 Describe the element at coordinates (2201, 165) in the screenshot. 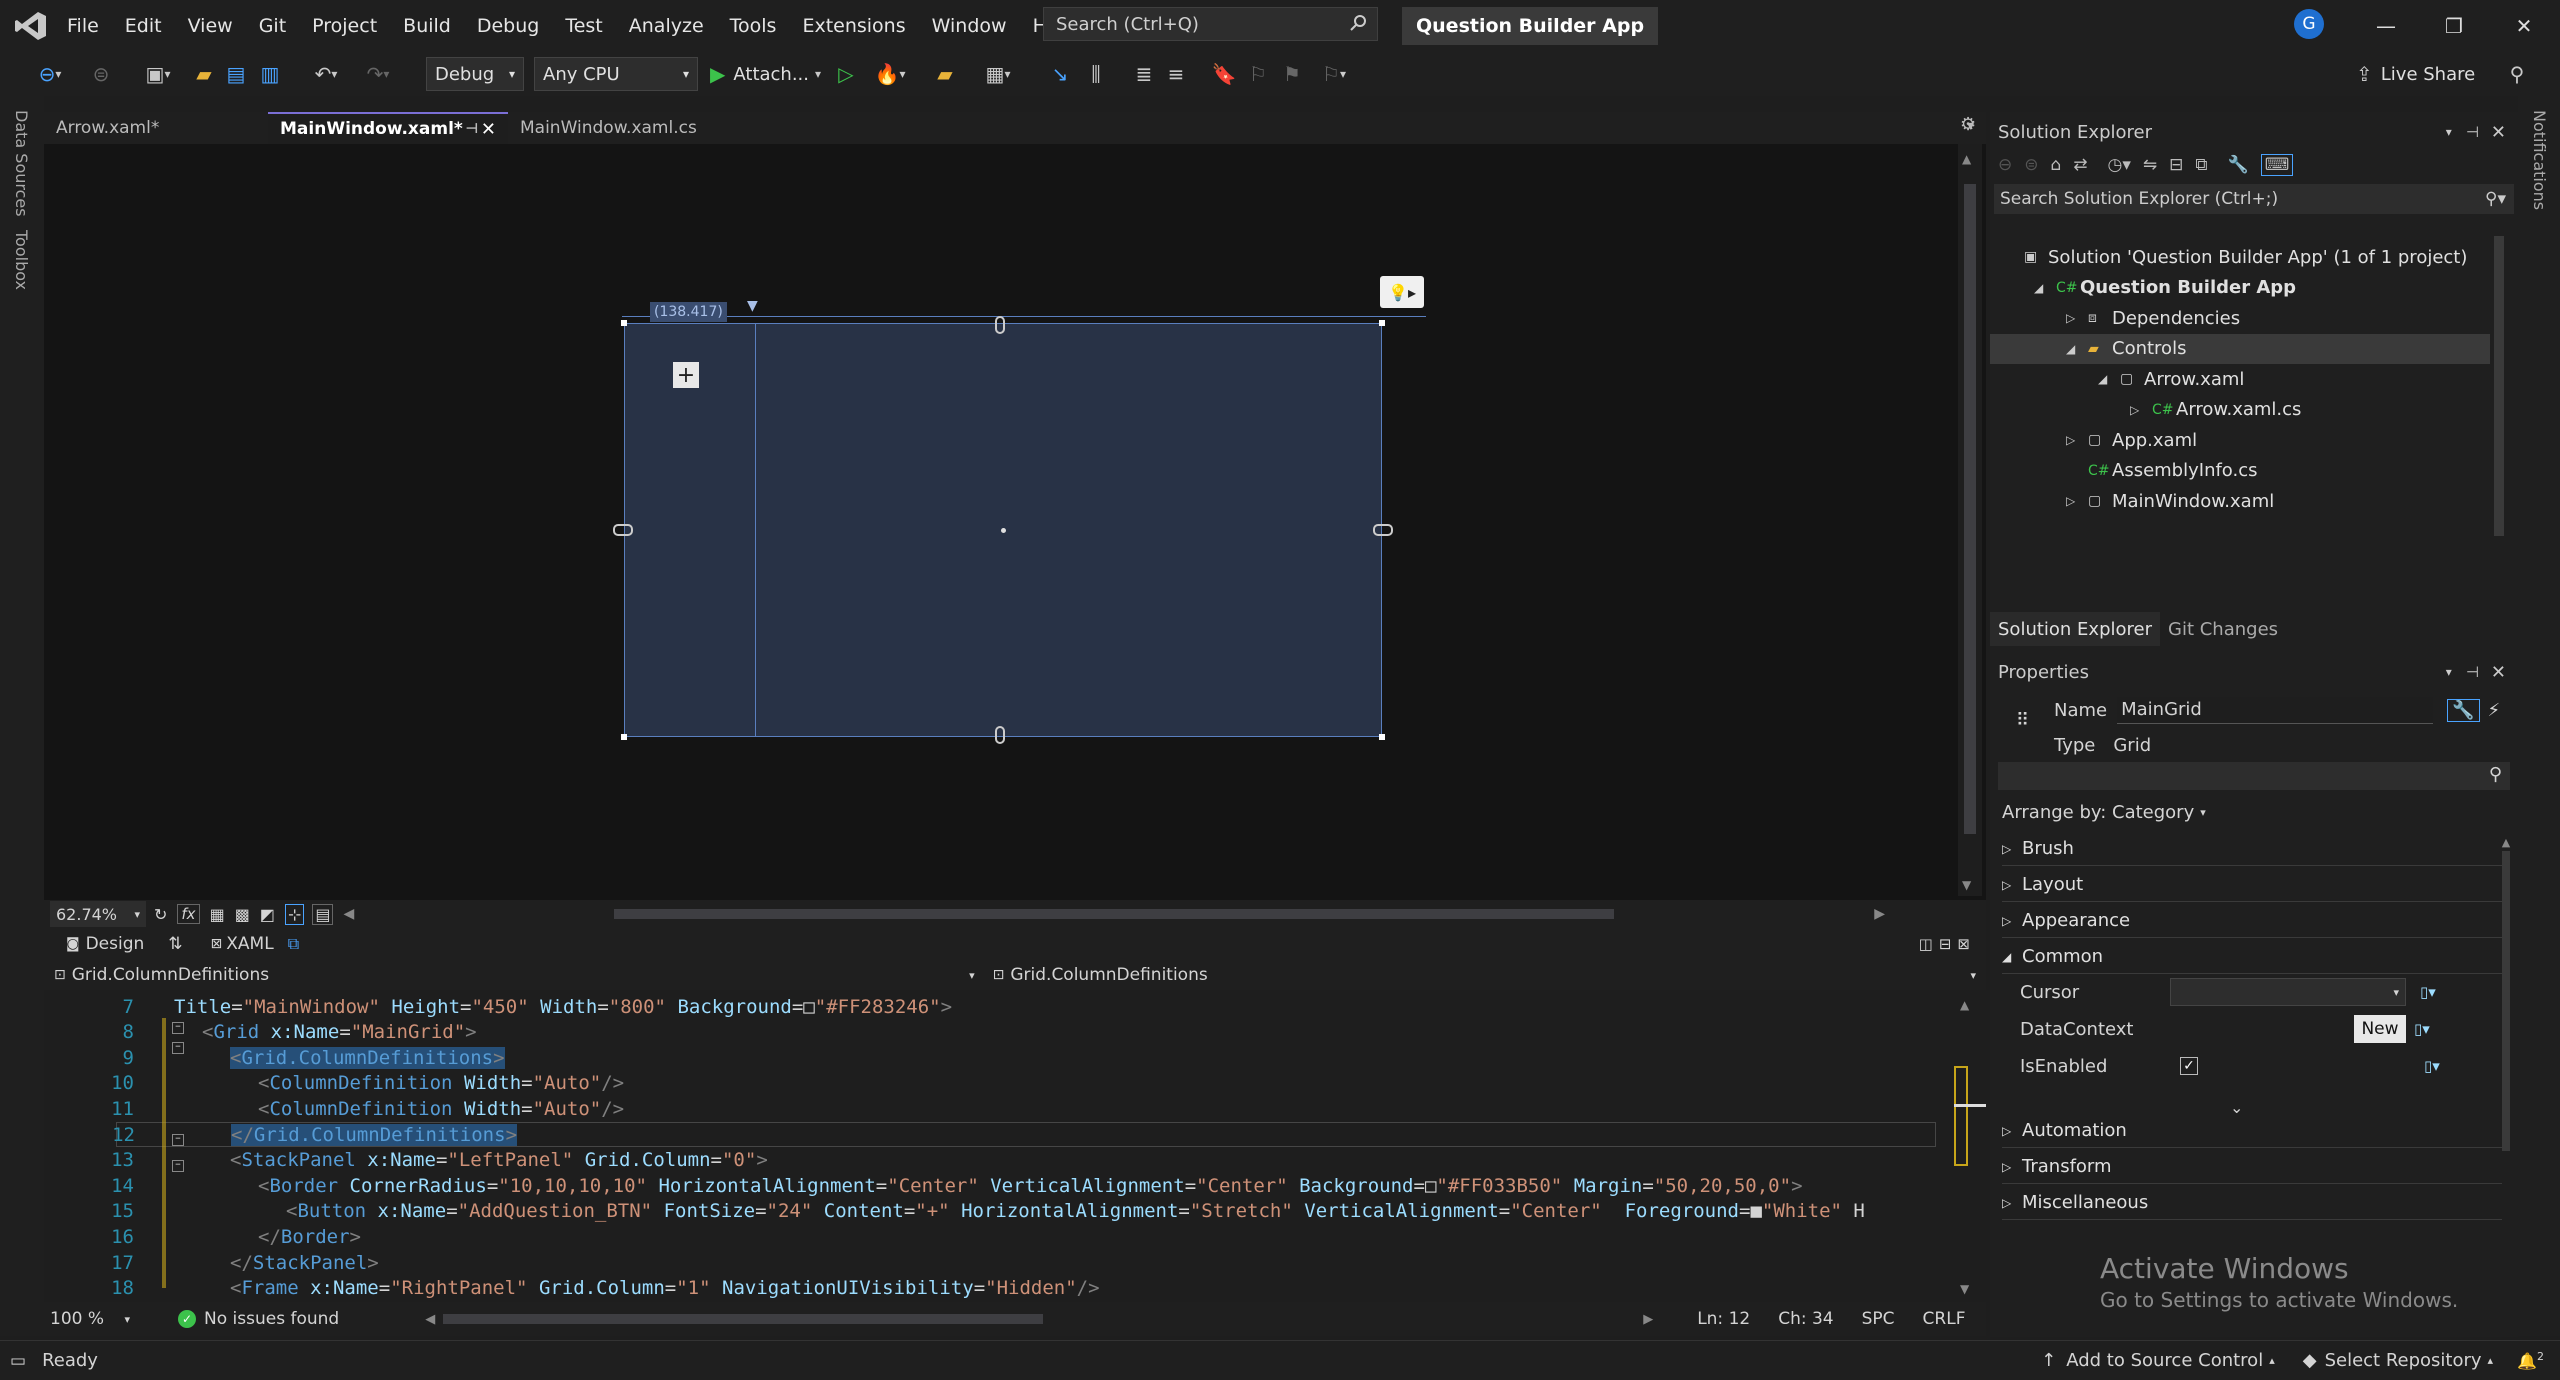

I see `show-all-files-icon: ⧉` at that location.